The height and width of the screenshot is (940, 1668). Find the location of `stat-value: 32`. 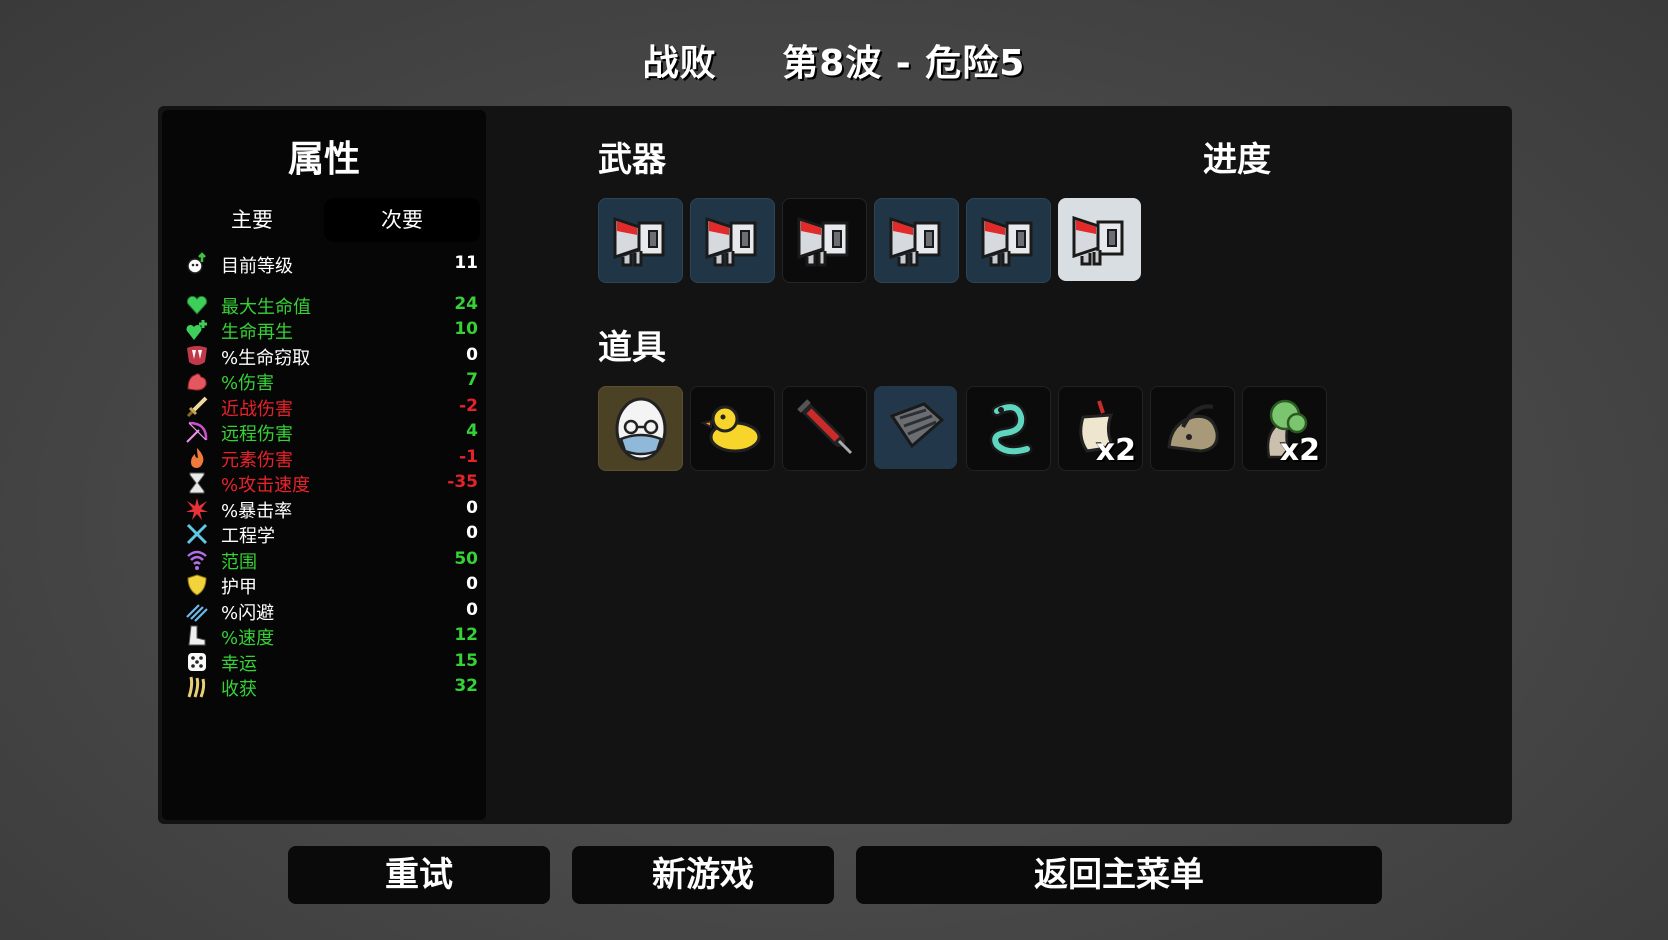

stat-value: 32 is located at coordinates (466, 686).